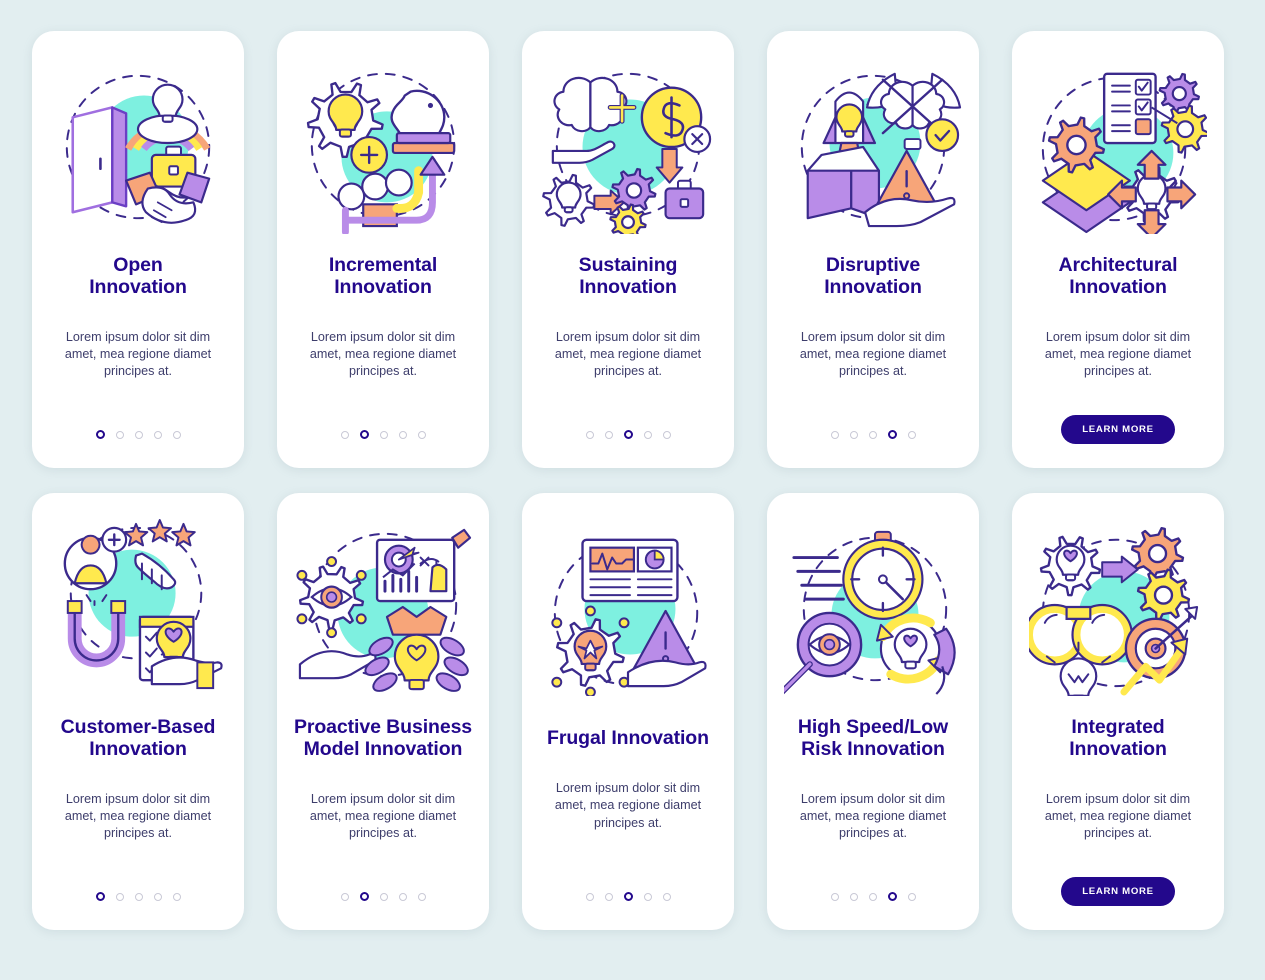  I want to click on card-title: Architectural Innovation, so click(1118, 276).